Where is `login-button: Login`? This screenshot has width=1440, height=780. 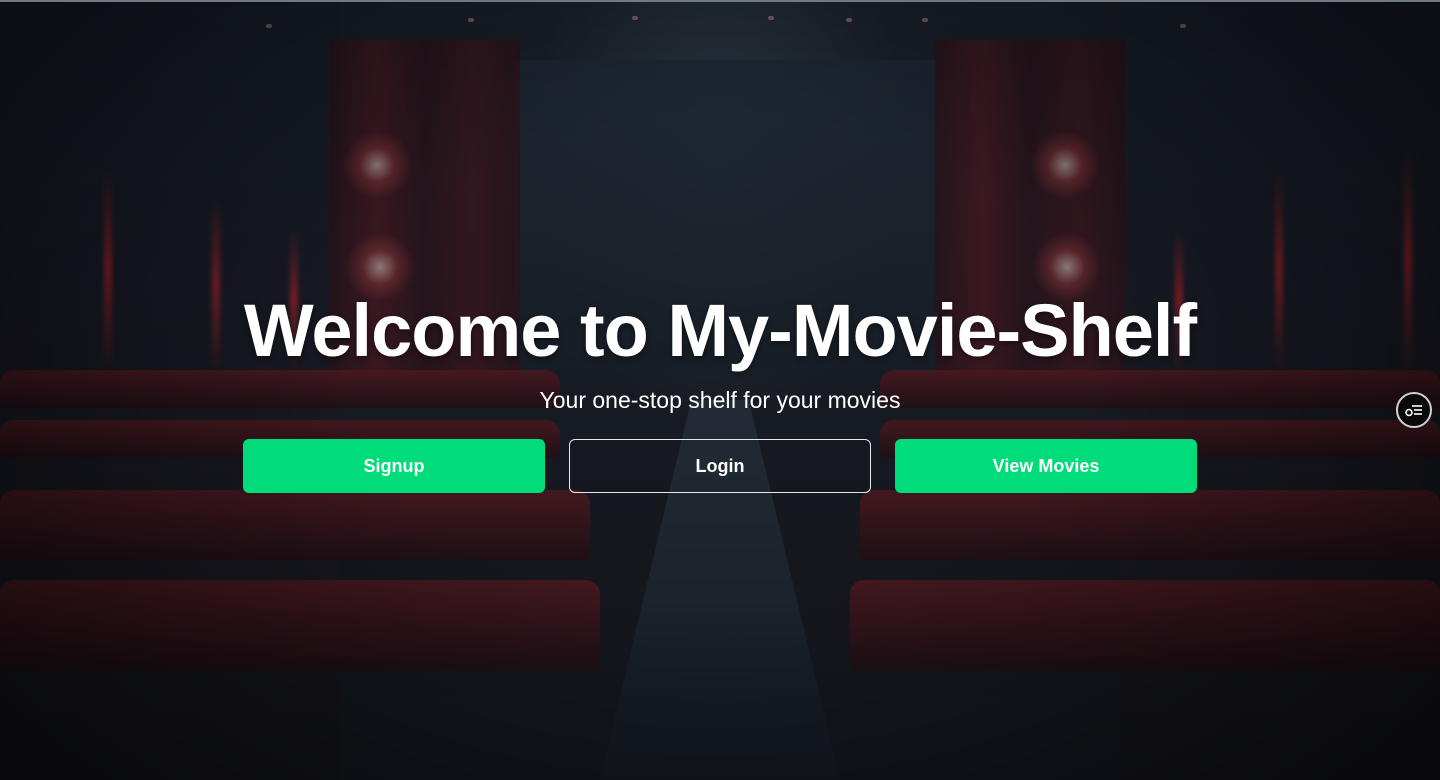 login-button: Login is located at coordinates (720, 466).